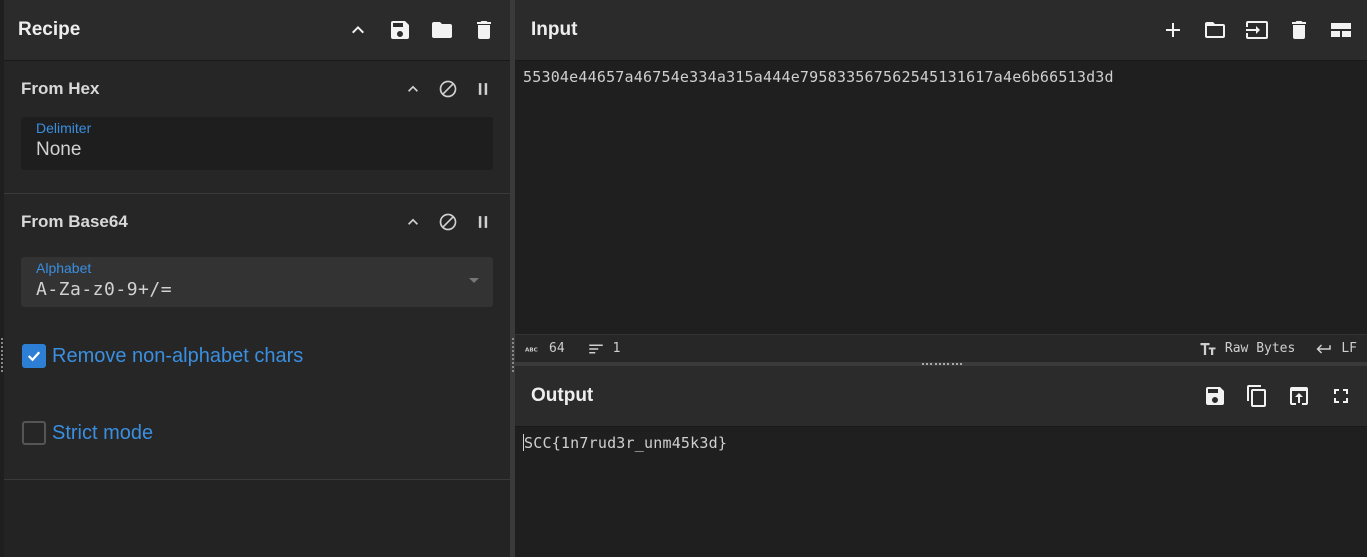 This screenshot has height=557, width=1367. Describe the element at coordinates (2, 355) in the screenshot. I see `resize-grip-icon` at that location.